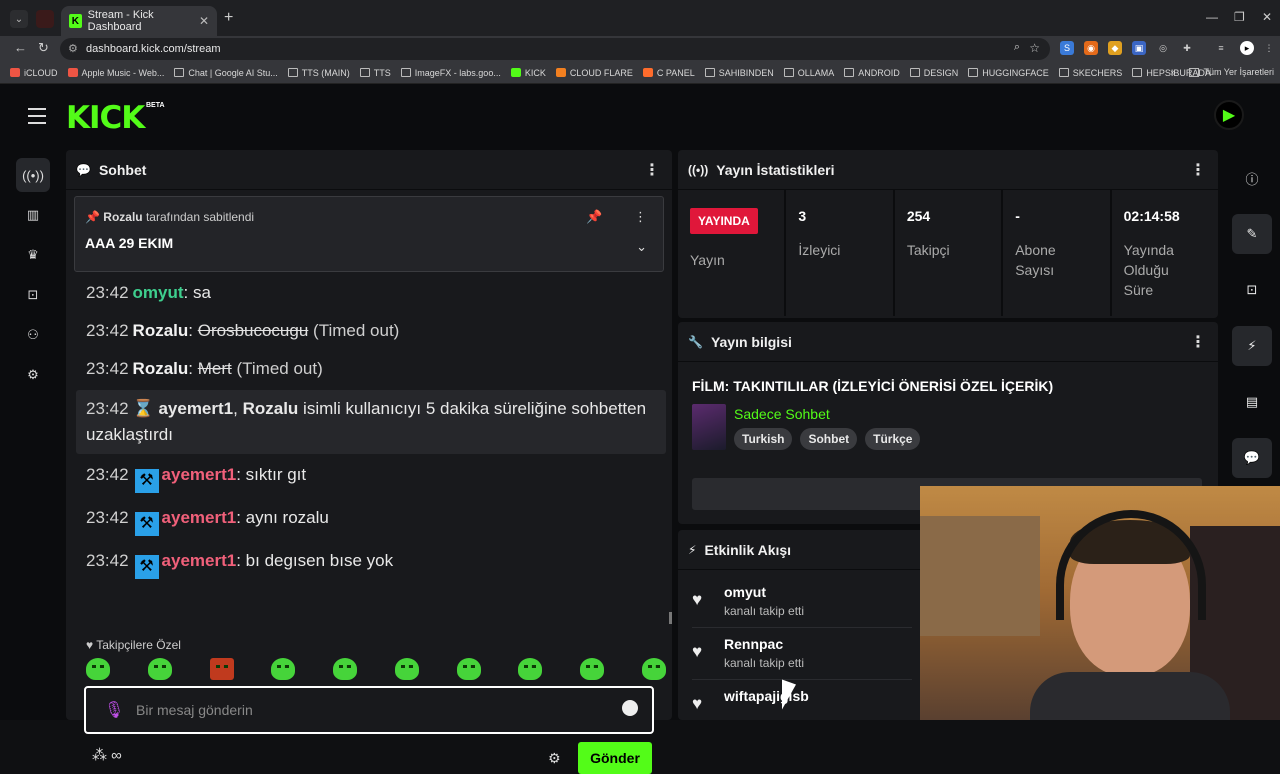 This screenshot has height=774, width=1280. Describe the element at coordinates (129, 243) in the screenshot. I see `pinned-text: AAA 29 EKIM` at that location.